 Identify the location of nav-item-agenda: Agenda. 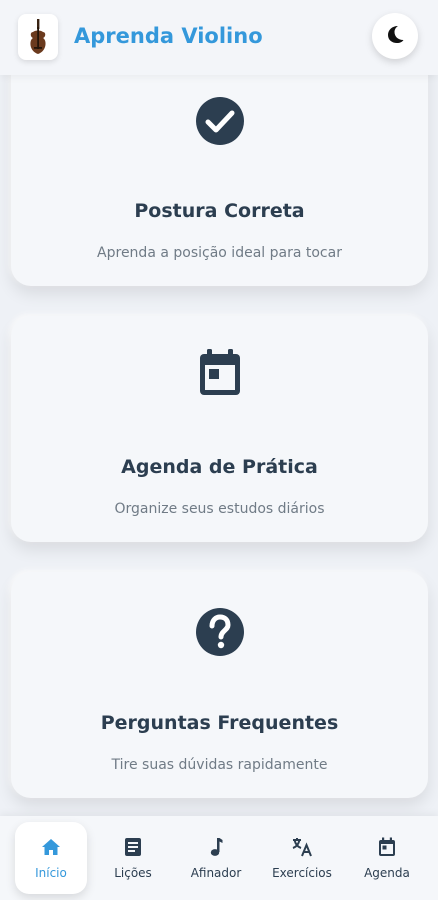
(387, 858).